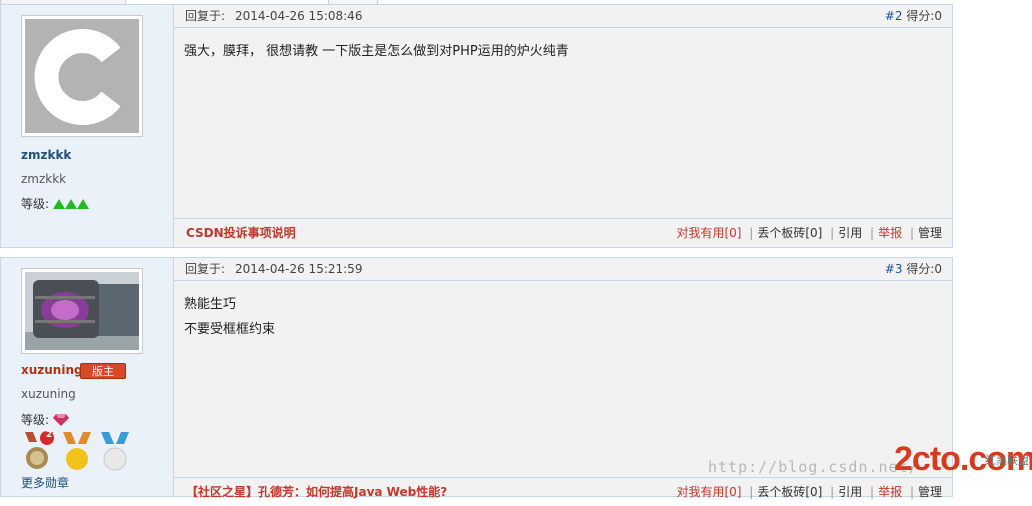 This screenshot has width=1032, height=506. Describe the element at coordinates (103, 371) in the screenshot. I see `moderator-badge: 版主` at that location.